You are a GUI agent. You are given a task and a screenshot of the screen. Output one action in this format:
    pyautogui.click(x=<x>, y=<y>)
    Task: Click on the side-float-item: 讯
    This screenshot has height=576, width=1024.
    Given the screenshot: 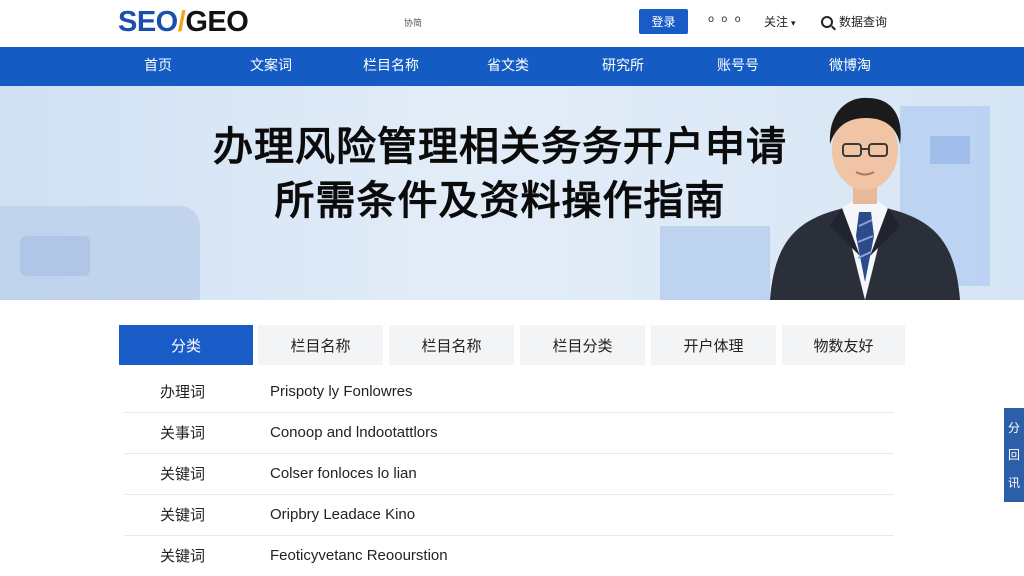 What is the action you would take?
    pyautogui.click(x=1013, y=482)
    